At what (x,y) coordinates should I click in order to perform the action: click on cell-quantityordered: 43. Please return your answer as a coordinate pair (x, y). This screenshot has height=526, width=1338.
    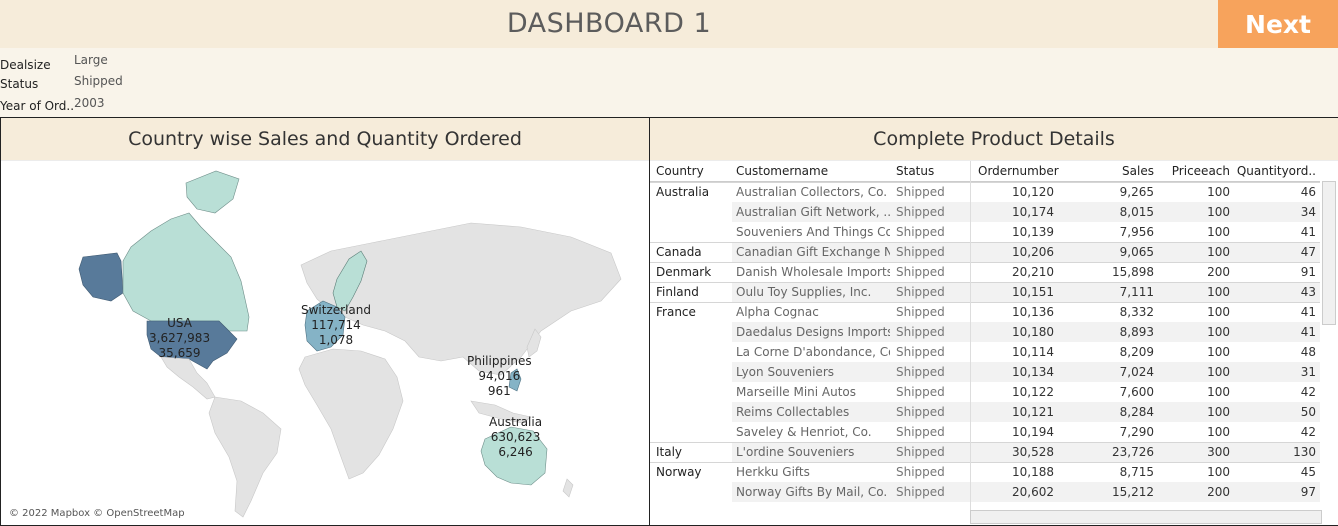
    Looking at the image, I should click on (1308, 292).